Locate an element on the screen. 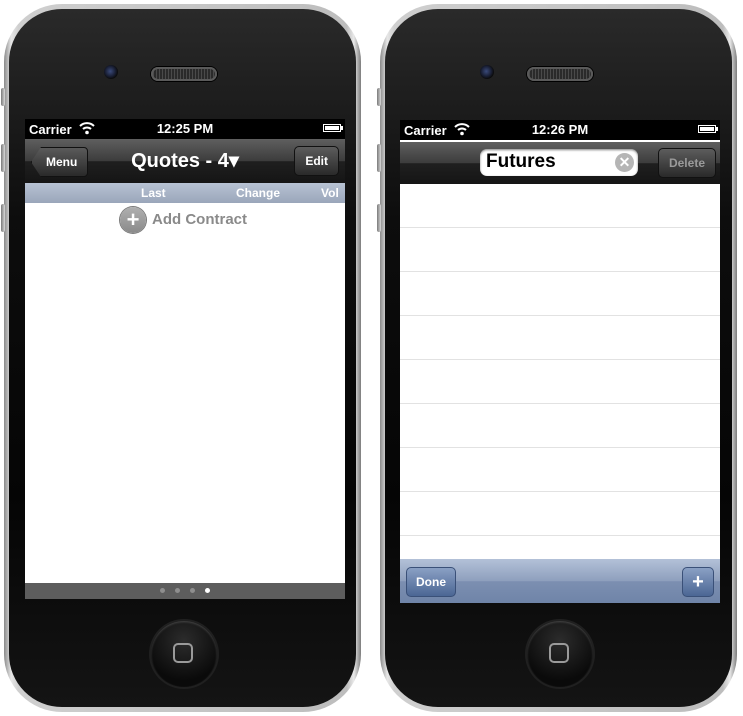  navigation-bar: Futures ✕ Delete is located at coordinates (560, 163).